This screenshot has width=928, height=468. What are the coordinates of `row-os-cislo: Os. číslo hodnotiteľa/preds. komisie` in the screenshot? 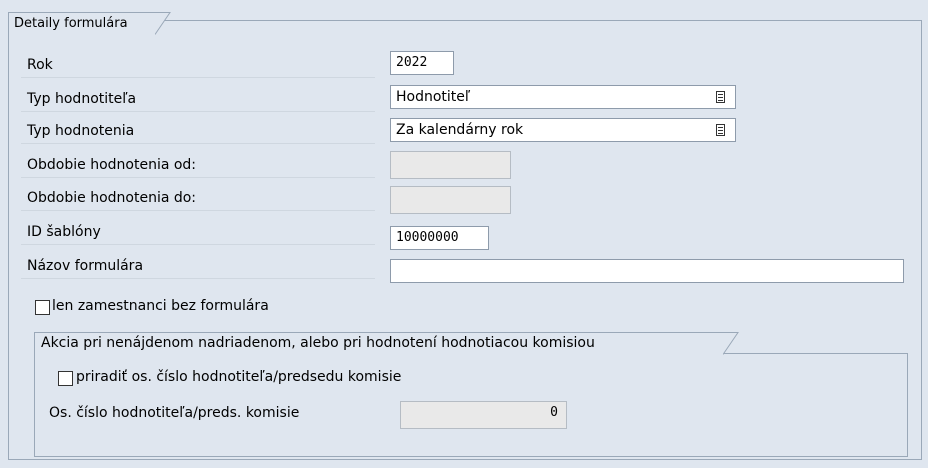 It's located at (216, 414).